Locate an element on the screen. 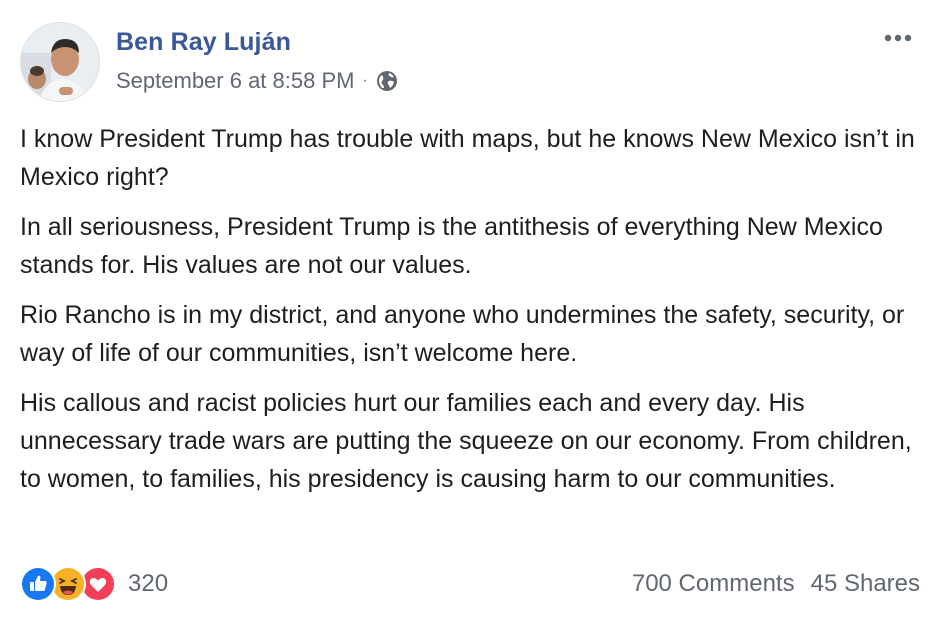  author-name: Ben Ray Luján is located at coordinates (203, 42).